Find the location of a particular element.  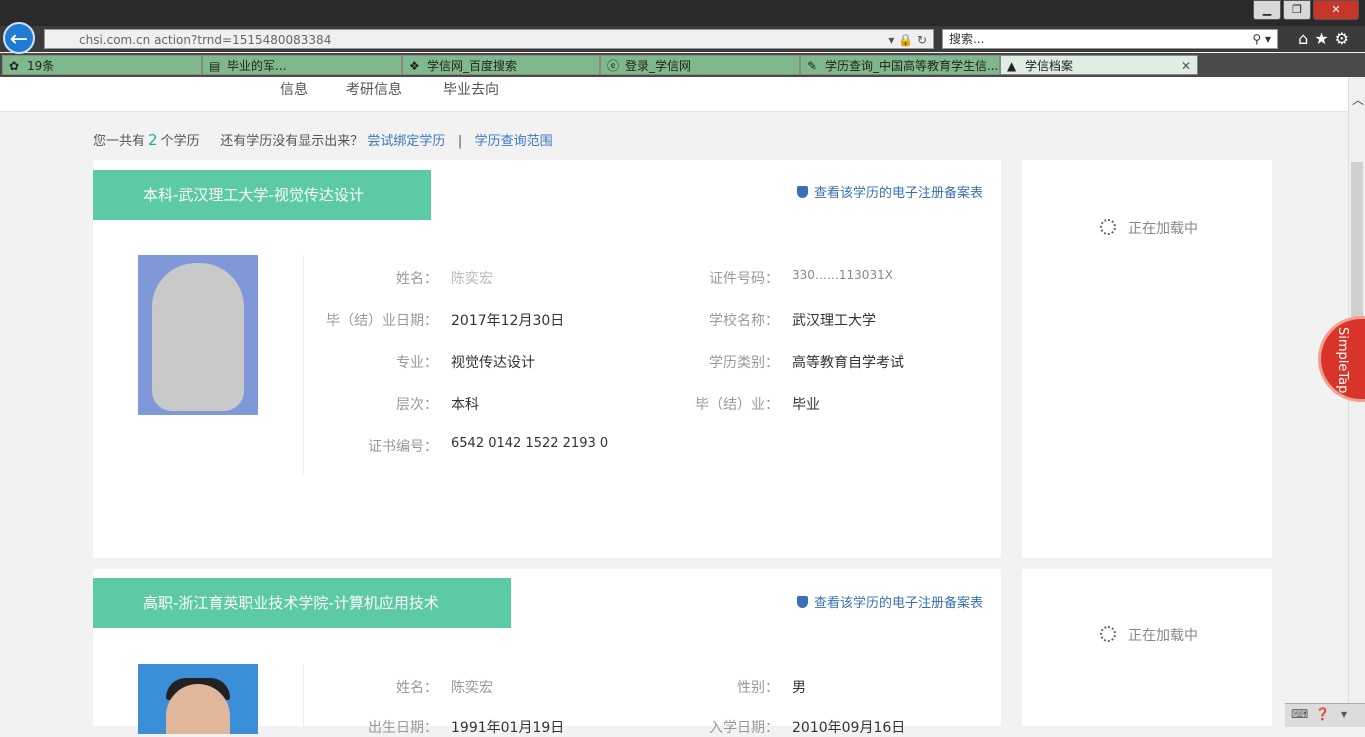

restore-button: ❐ is located at coordinates (1297, 10).